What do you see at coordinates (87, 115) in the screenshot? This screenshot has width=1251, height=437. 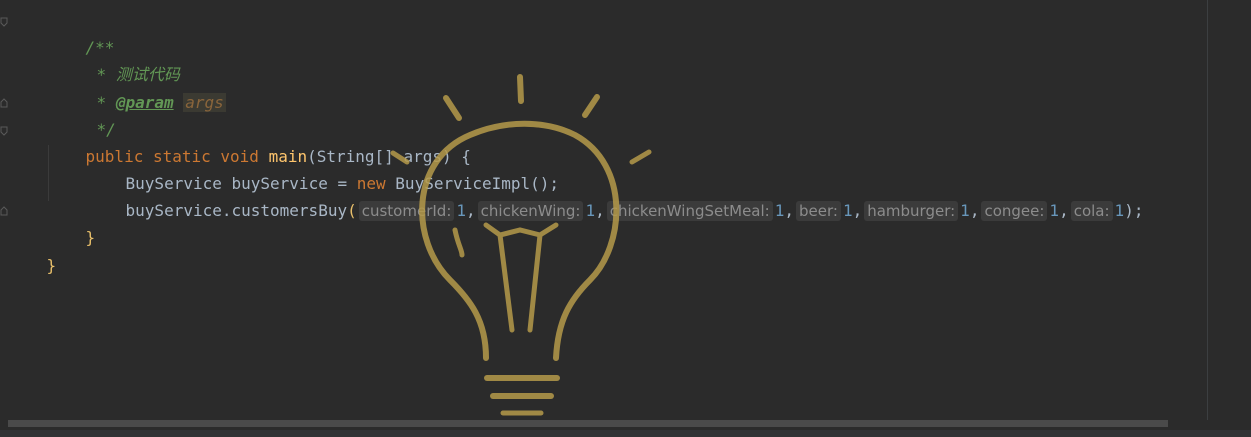 I see `code-line-4: */` at bounding box center [87, 115].